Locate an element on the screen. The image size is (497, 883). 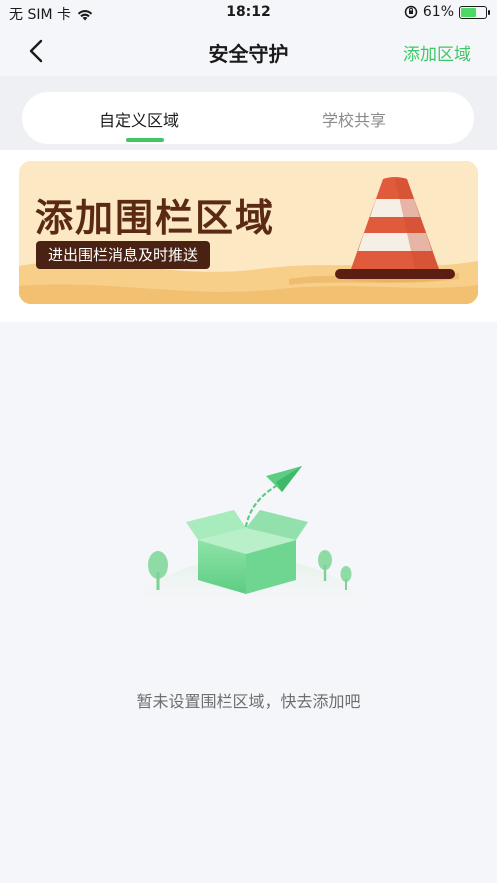
segmented-tabs: 自定义区域 学校共享 is located at coordinates (248, 118).